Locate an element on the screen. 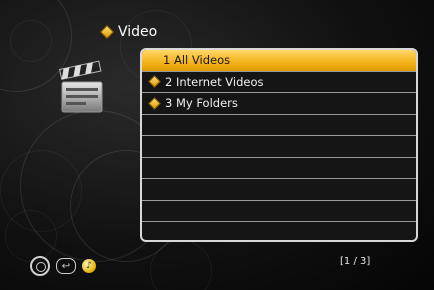 This screenshot has width=434, height=290. music-note-icon: ♪ is located at coordinates (89, 266).